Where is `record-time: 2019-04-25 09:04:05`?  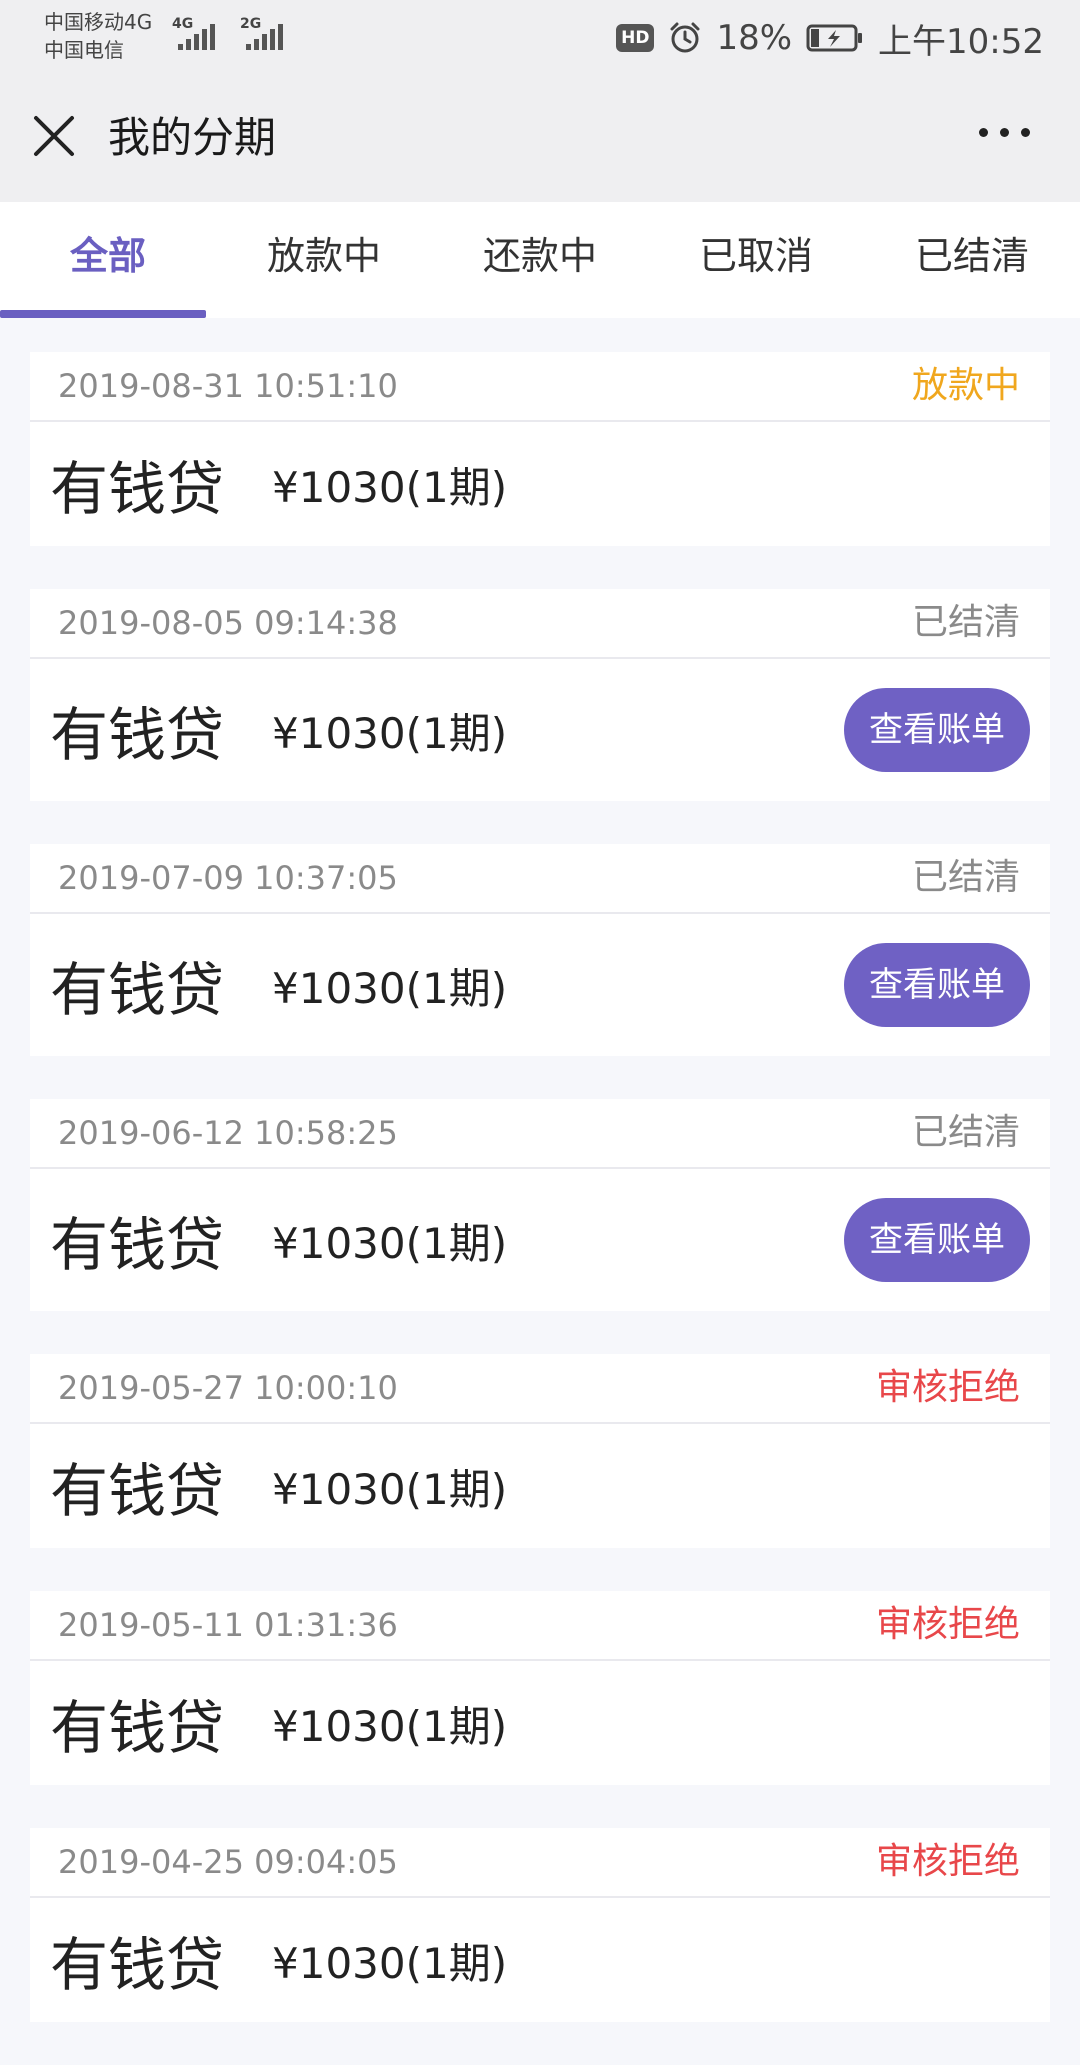
record-time: 2019-04-25 09:04:05 is located at coordinates (228, 1862).